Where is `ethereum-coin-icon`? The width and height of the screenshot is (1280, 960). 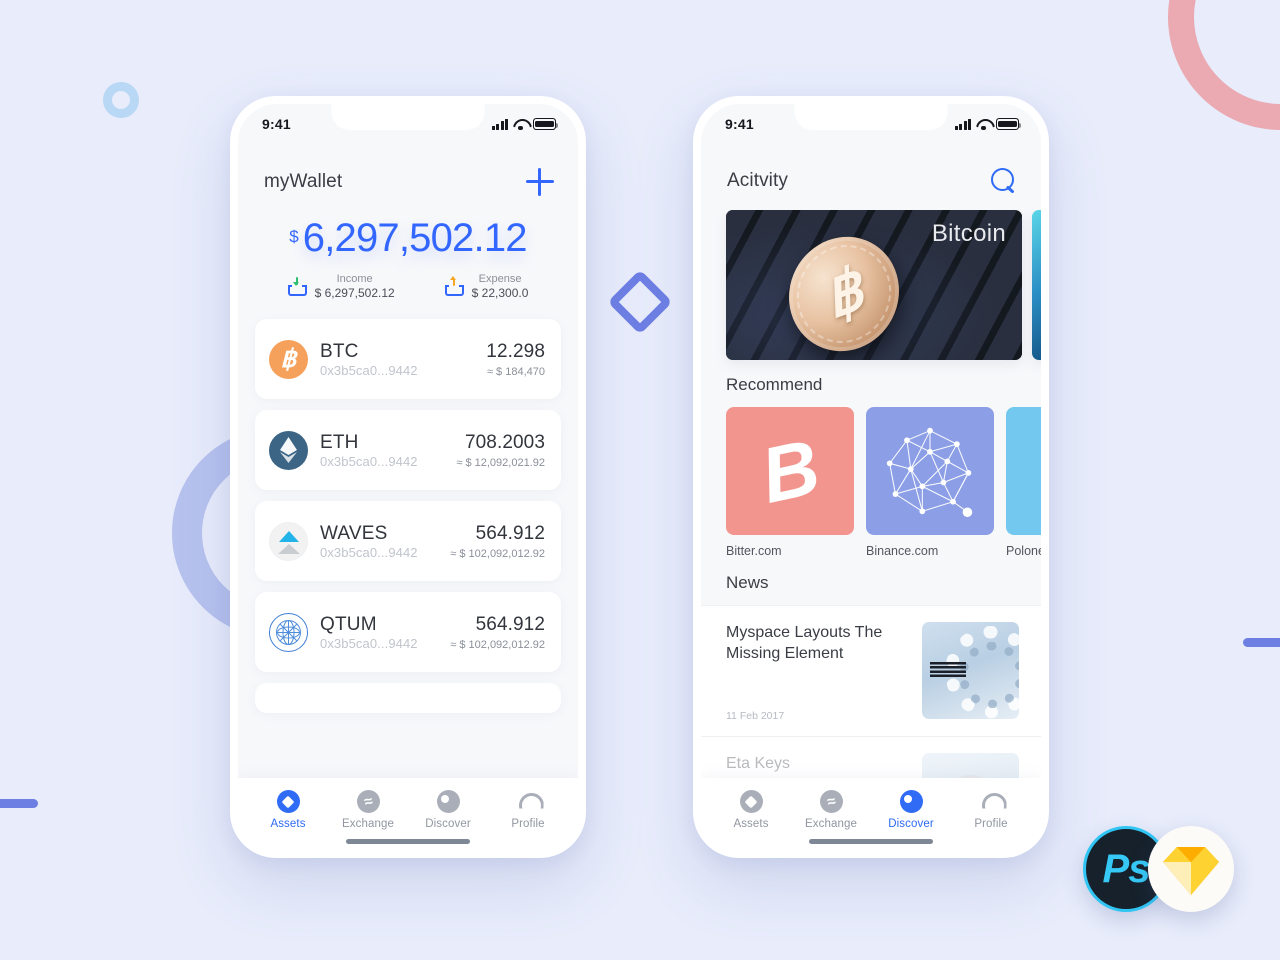
ethereum-coin-icon is located at coordinates (288, 450).